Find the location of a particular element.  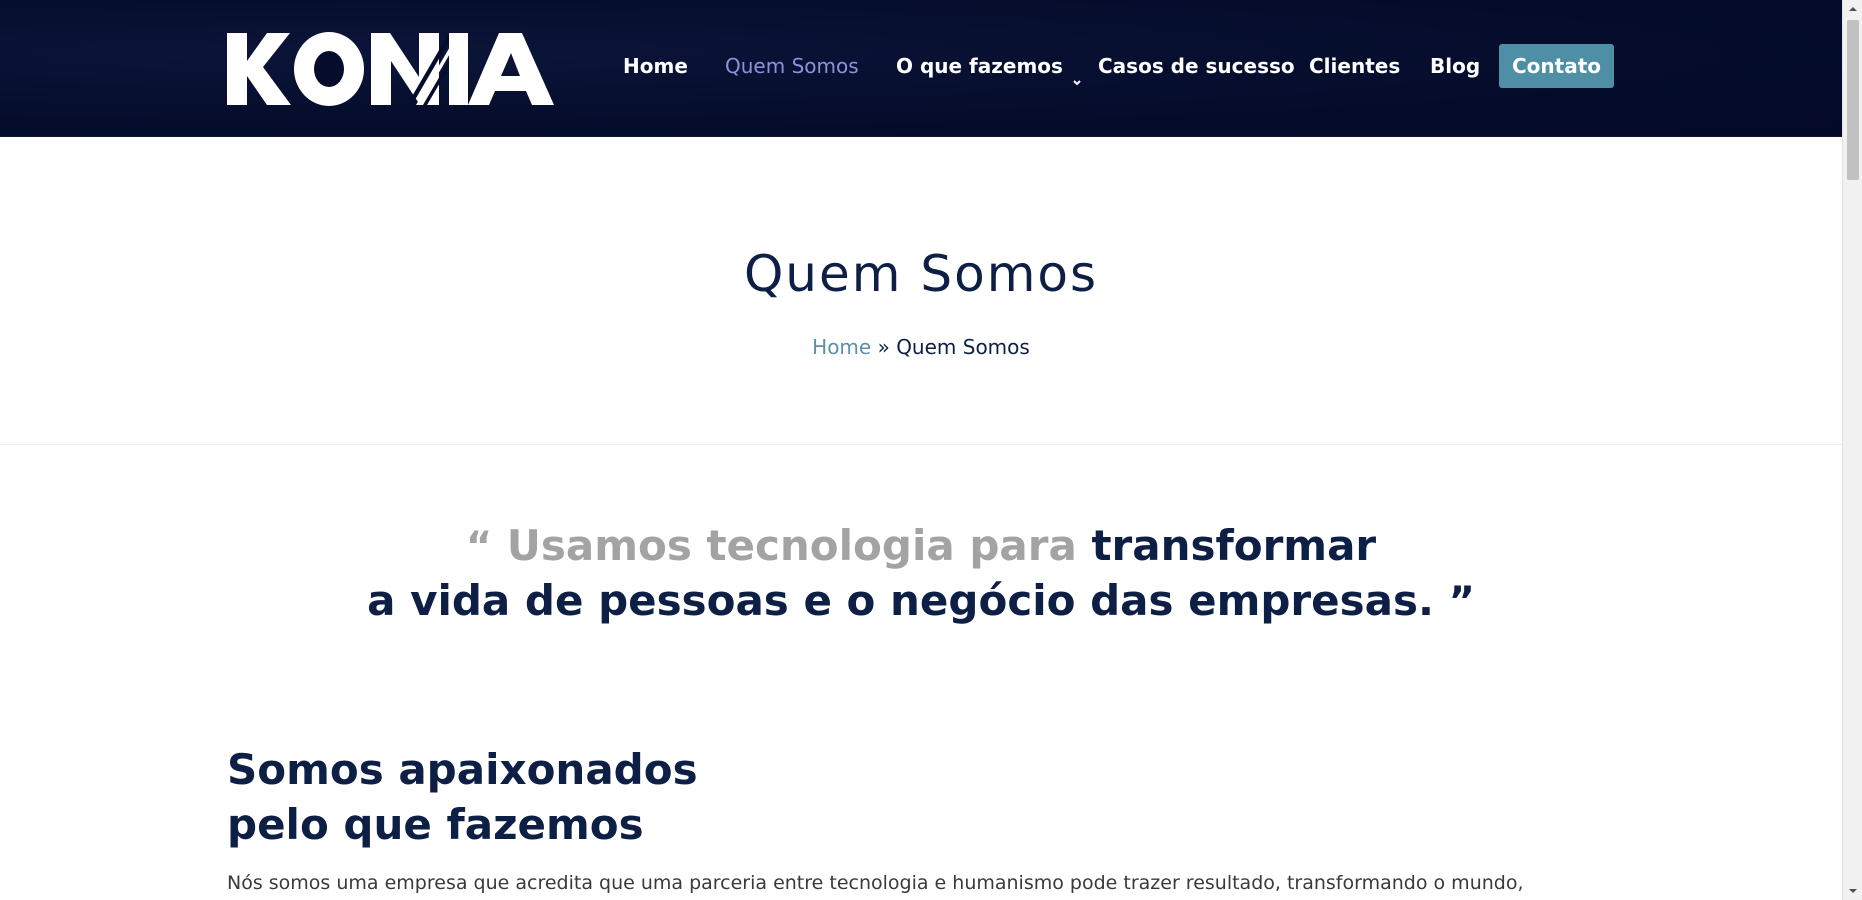

nav-o-que-fazemos-label: O que fazemos is located at coordinates (979, 66).